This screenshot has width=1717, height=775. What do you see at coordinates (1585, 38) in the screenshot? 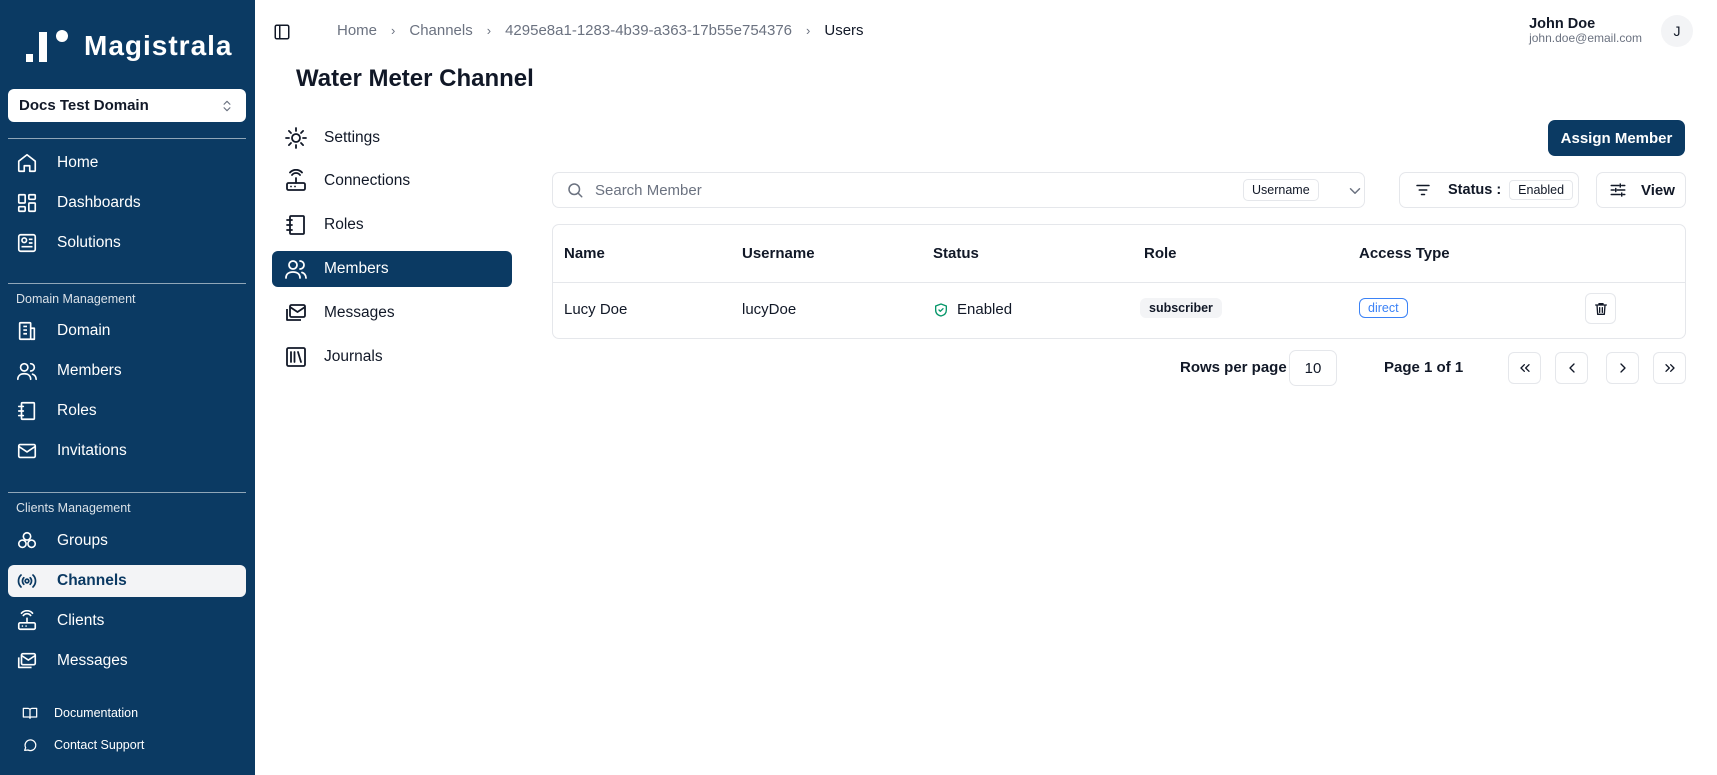
I see `user-email: john.doe@email.com` at bounding box center [1585, 38].